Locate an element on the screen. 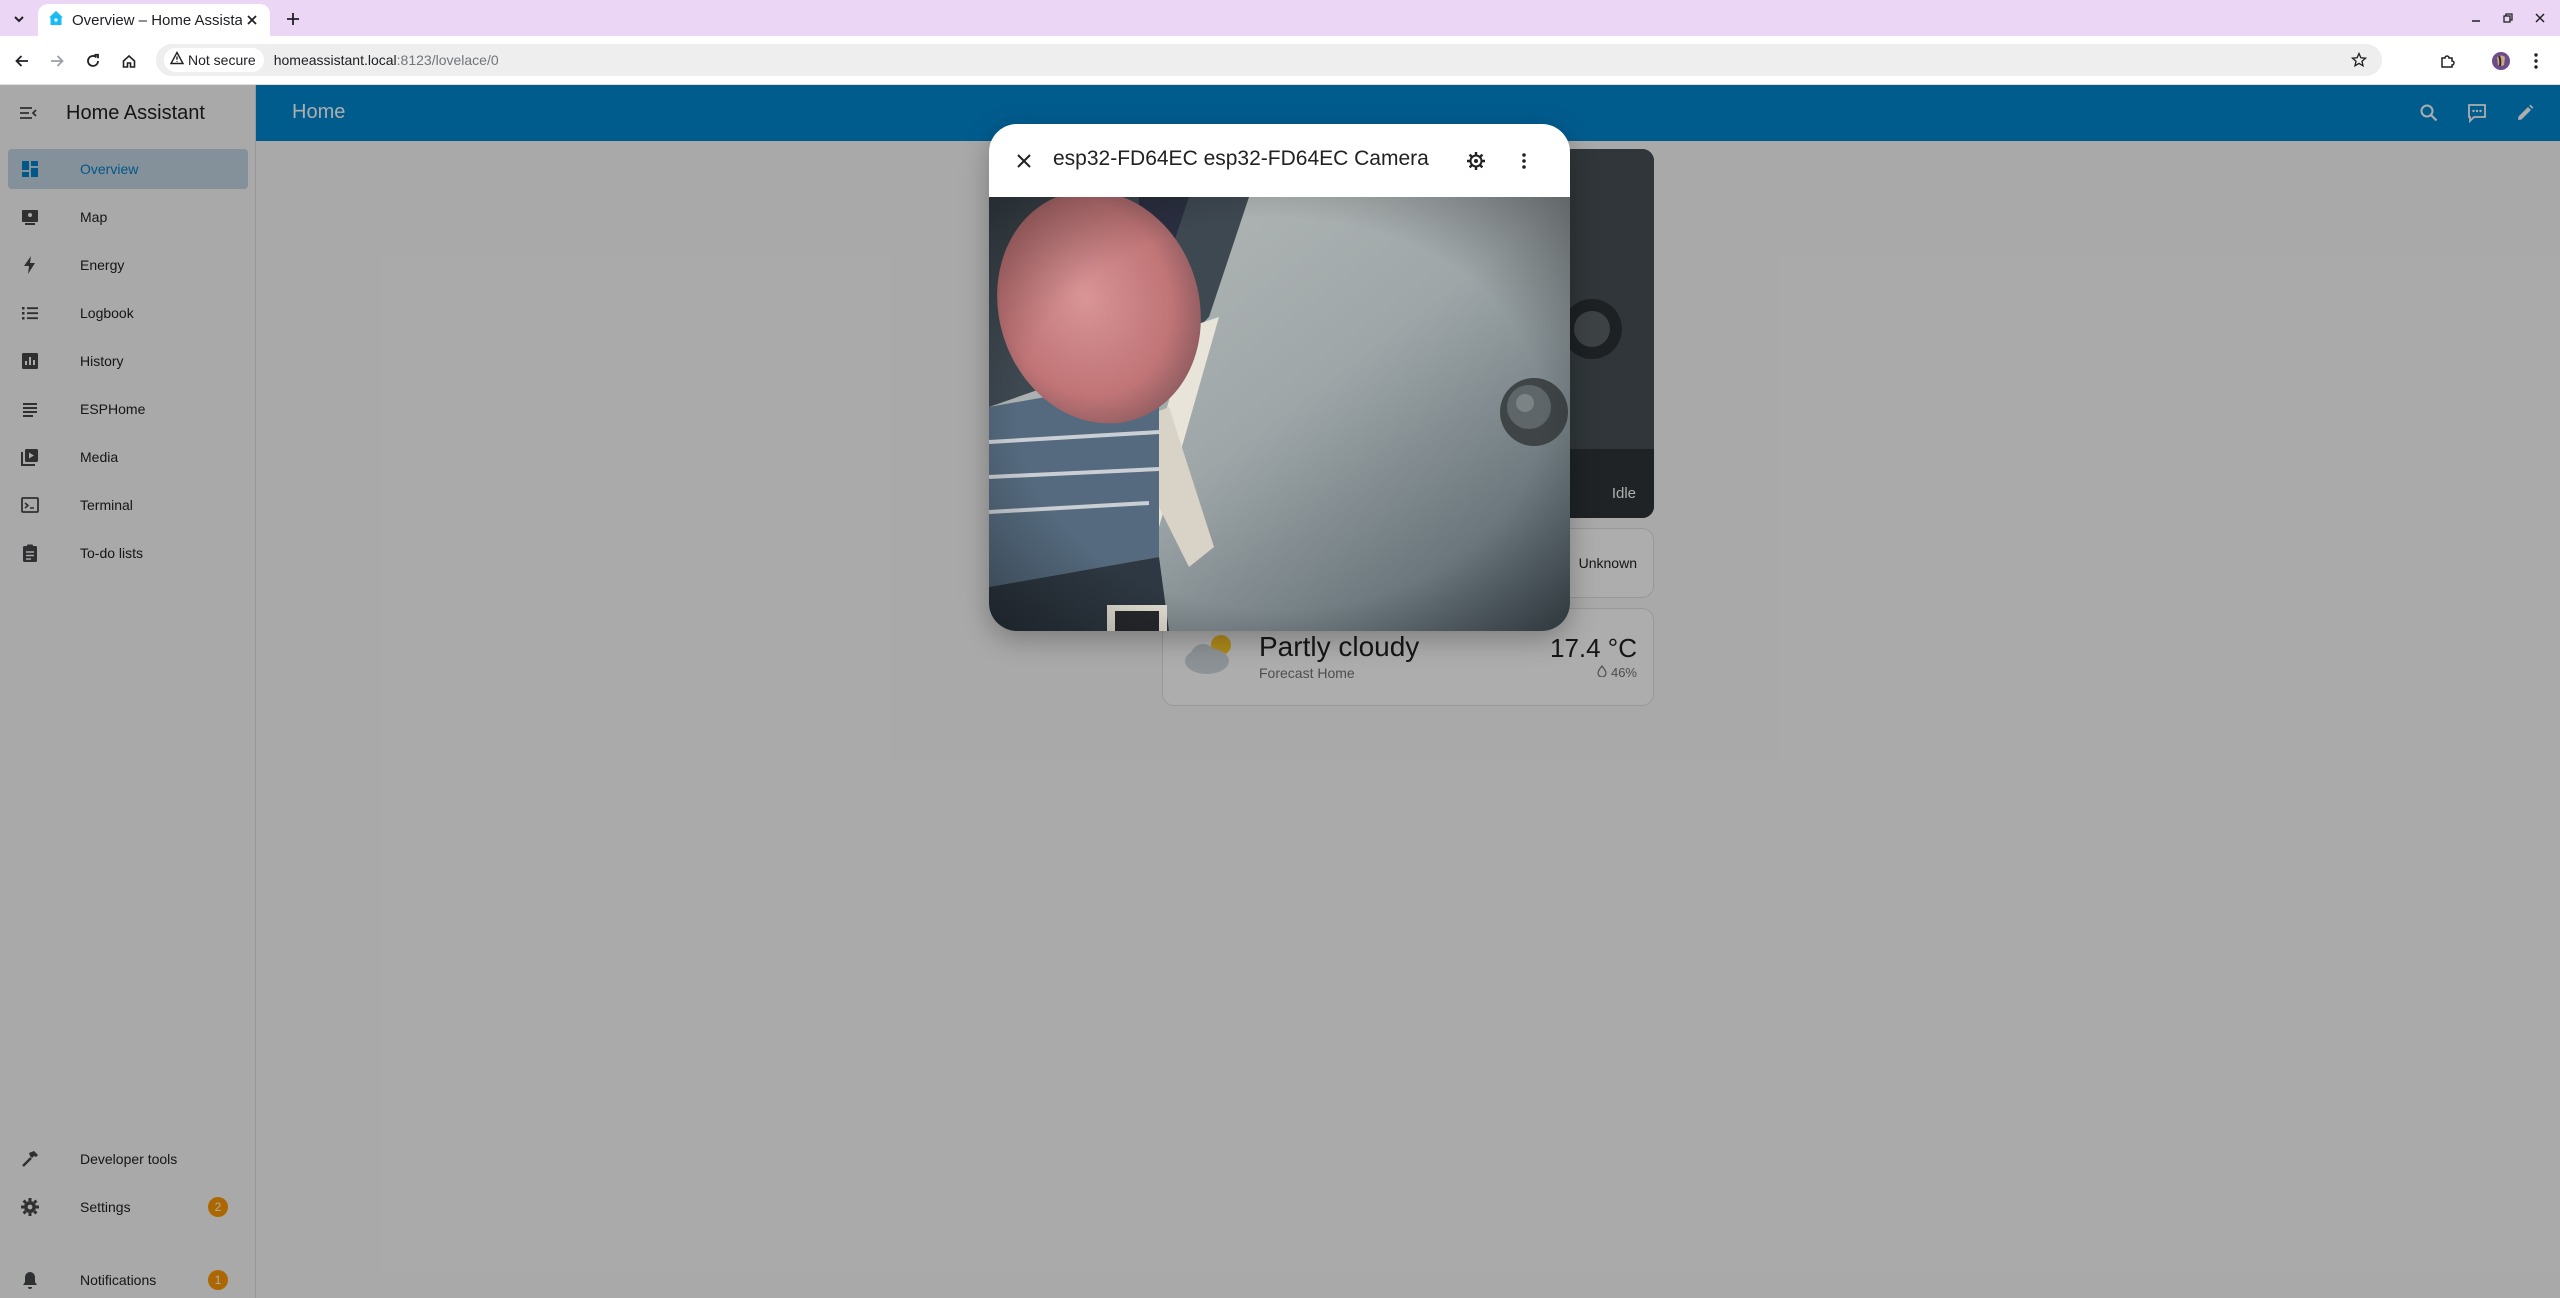 The width and height of the screenshot is (2560, 1298). new-tab-icon is located at coordinates (293, 19).